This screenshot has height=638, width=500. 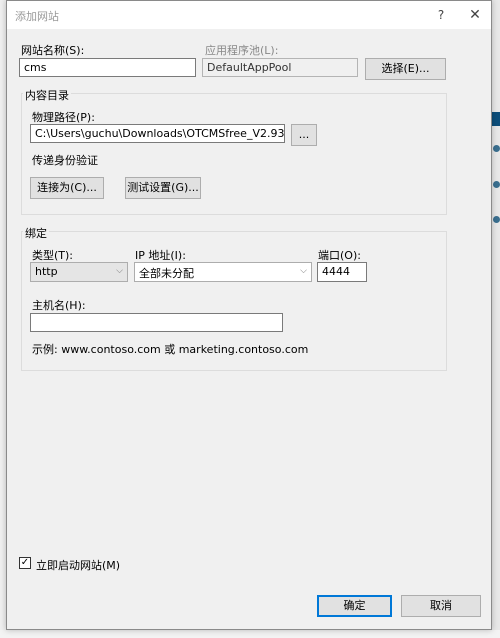 I want to click on ip-address-label: IP 地址(I):, so click(x=160, y=255).